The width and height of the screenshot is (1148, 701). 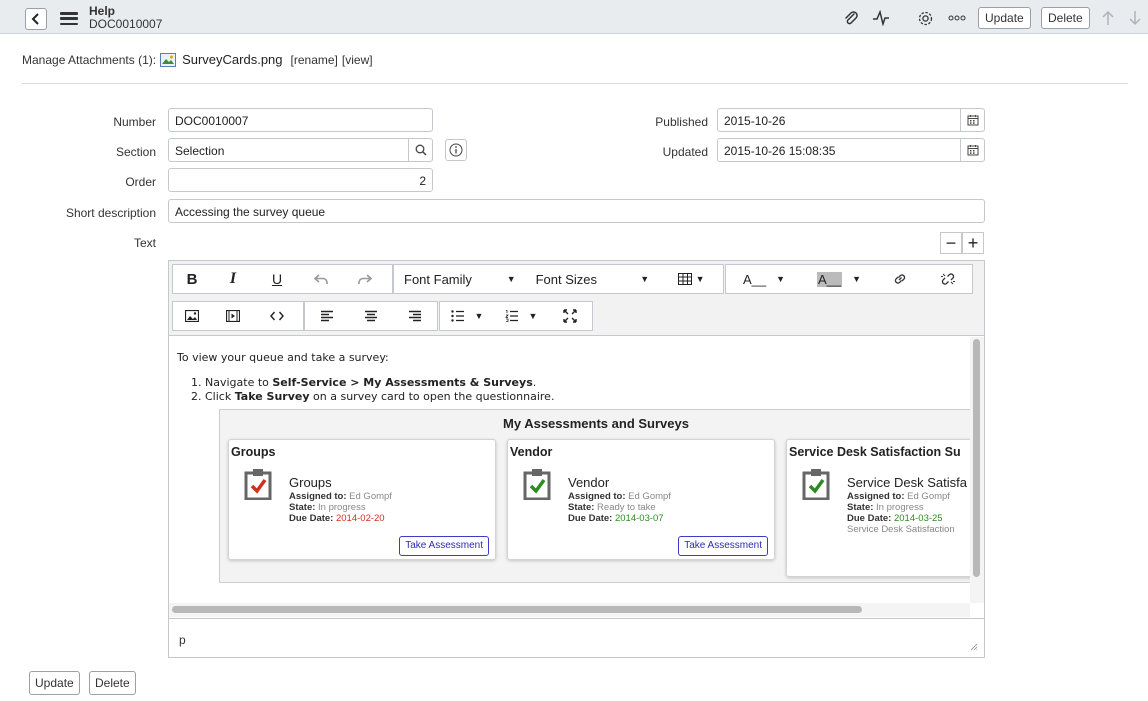 I want to click on updated-field: 2015-10-26 15:08:35, so click(x=851, y=150).